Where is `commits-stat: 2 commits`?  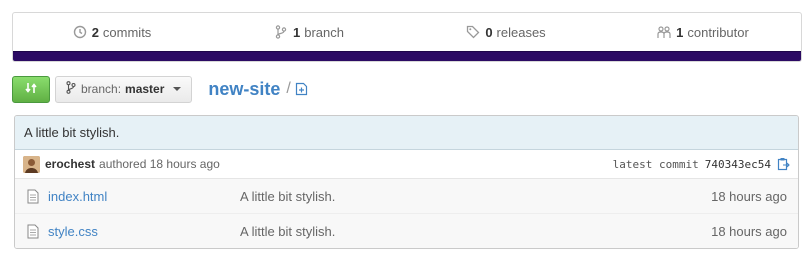
commits-stat: 2 commits is located at coordinates (111, 32).